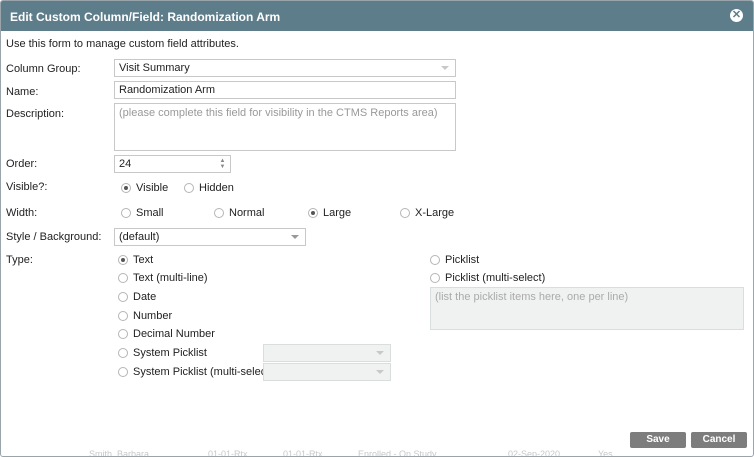 The width and height of the screenshot is (754, 457). Describe the element at coordinates (150, 213) in the screenshot. I see `option-label: Small` at that location.